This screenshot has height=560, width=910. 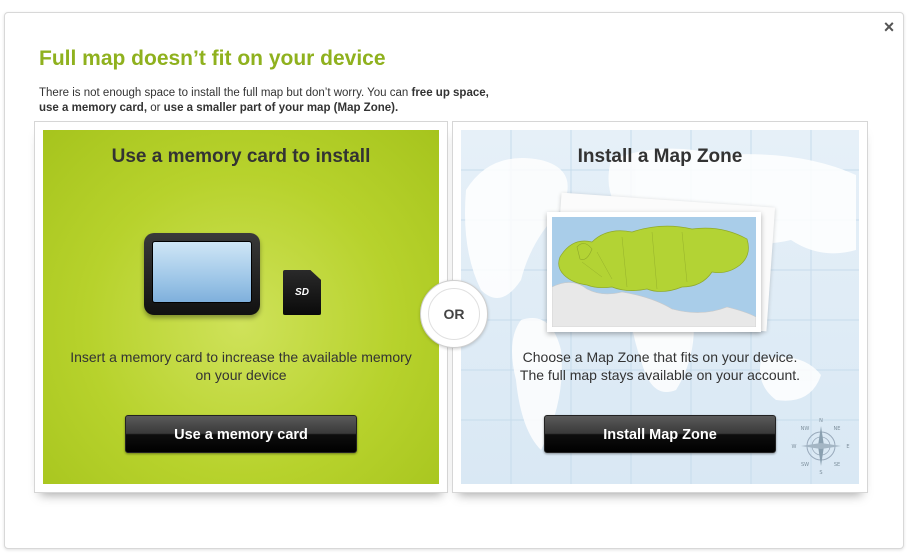 What do you see at coordinates (450, 93) in the screenshot?
I see `description-free-up-space: free up space,` at bounding box center [450, 93].